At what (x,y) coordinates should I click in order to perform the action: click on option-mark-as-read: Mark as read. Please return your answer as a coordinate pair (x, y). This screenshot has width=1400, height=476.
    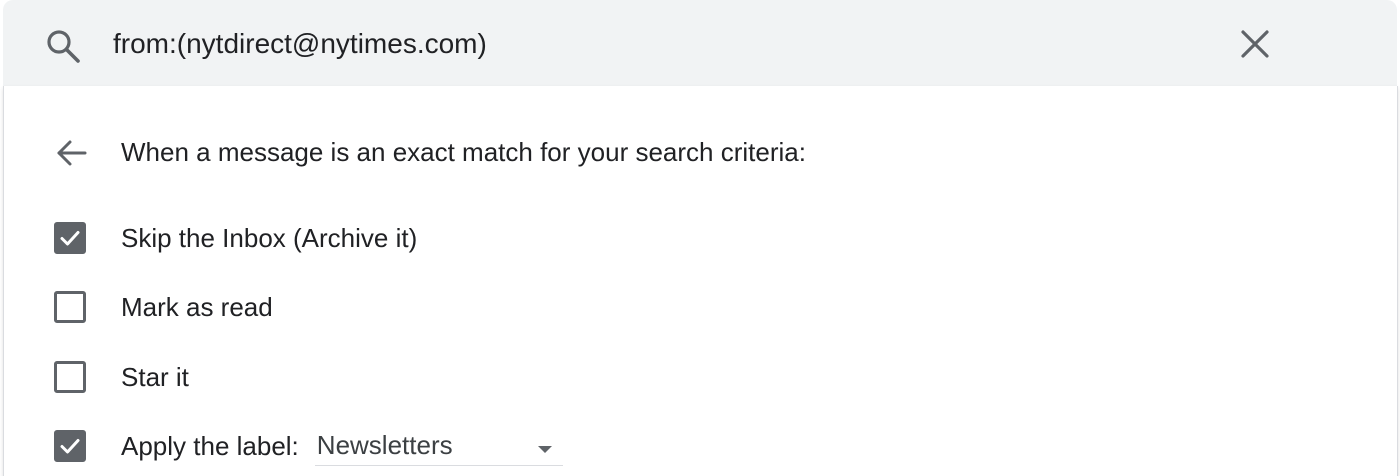
    Looking at the image, I should click on (163, 307).